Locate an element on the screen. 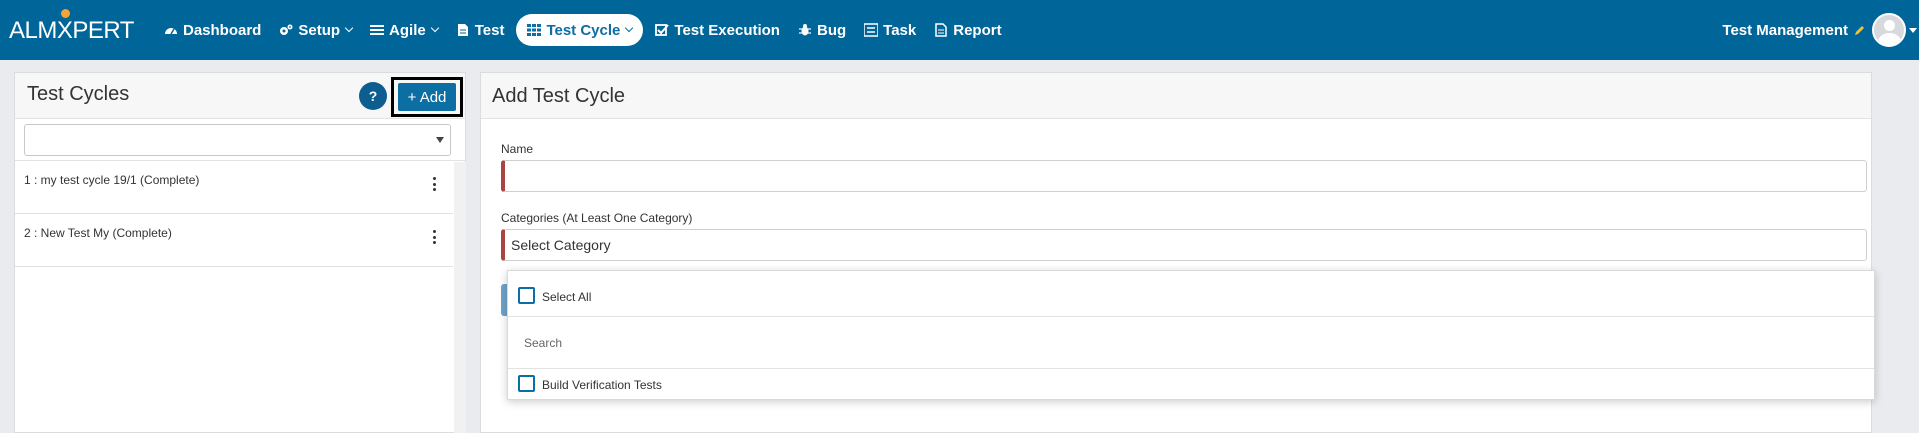  select-all-checkbox is located at coordinates (526, 295).